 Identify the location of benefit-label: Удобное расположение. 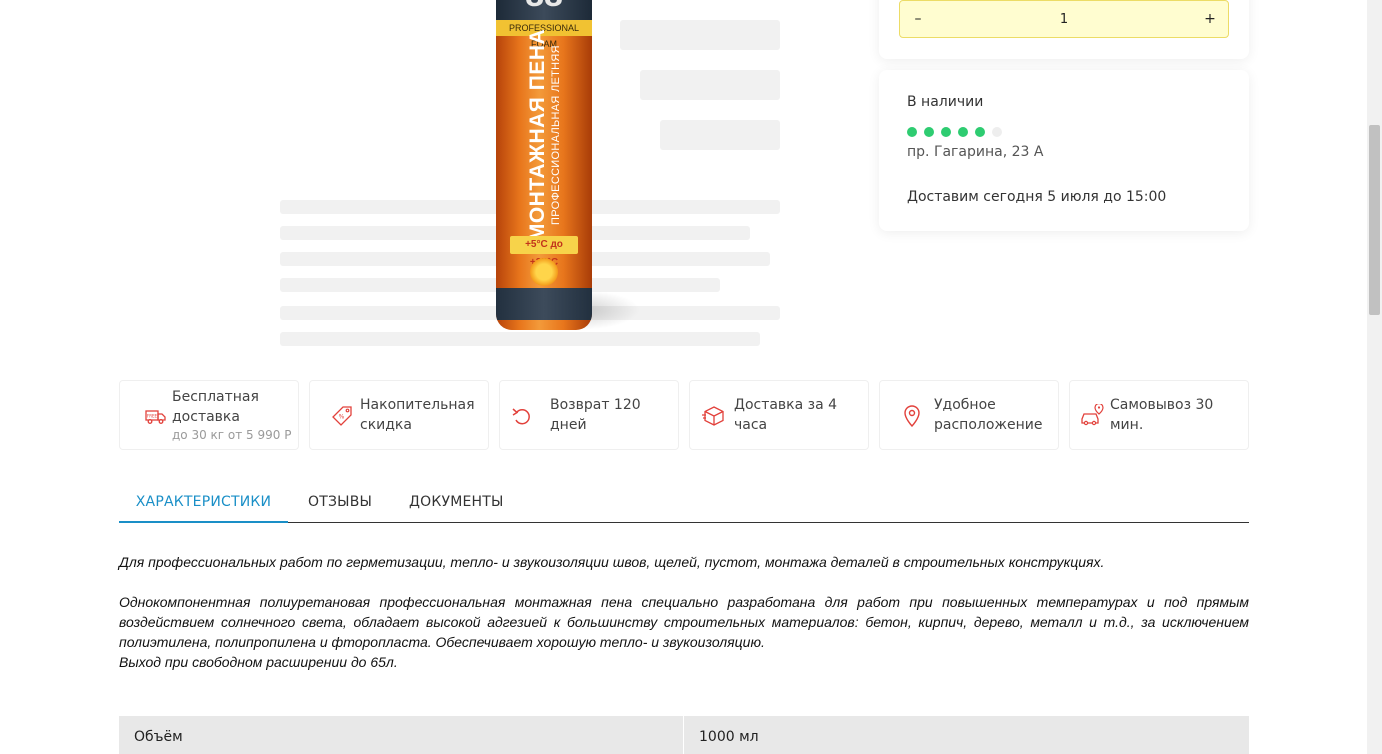
(996, 415).